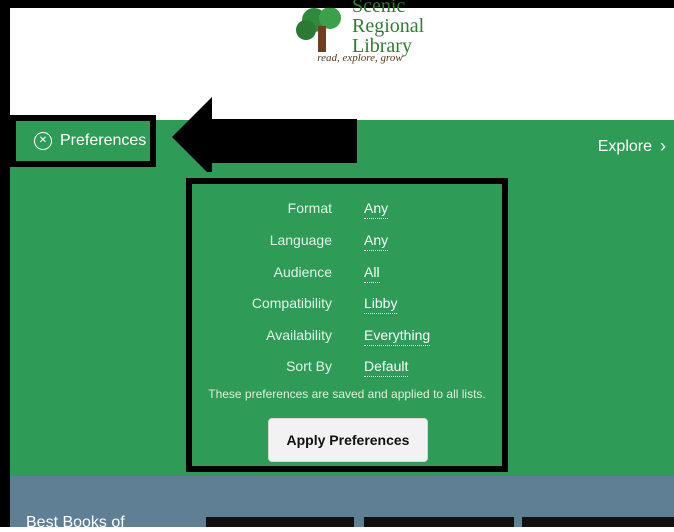 Image resolution: width=674 pixels, height=532 pixels. What do you see at coordinates (347, 307) in the screenshot?
I see `pref-row-compatibility: Compatibility Libby` at bounding box center [347, 307].